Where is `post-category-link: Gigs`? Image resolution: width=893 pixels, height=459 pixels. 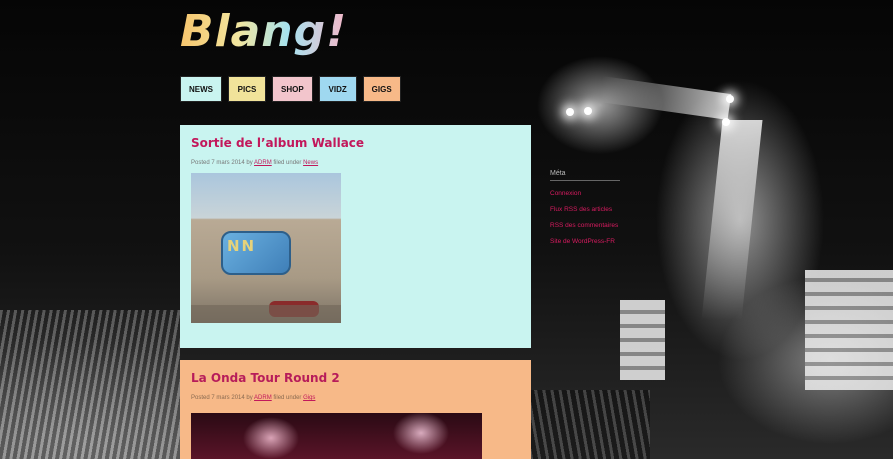 post-category-link: Gigs is located at coordinates (309, 398).